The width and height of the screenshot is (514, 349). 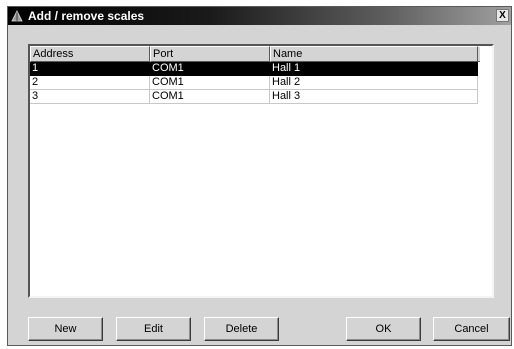 I want to click on table-row: 3 COM1 Hall 3, so click(x=254, y=97).